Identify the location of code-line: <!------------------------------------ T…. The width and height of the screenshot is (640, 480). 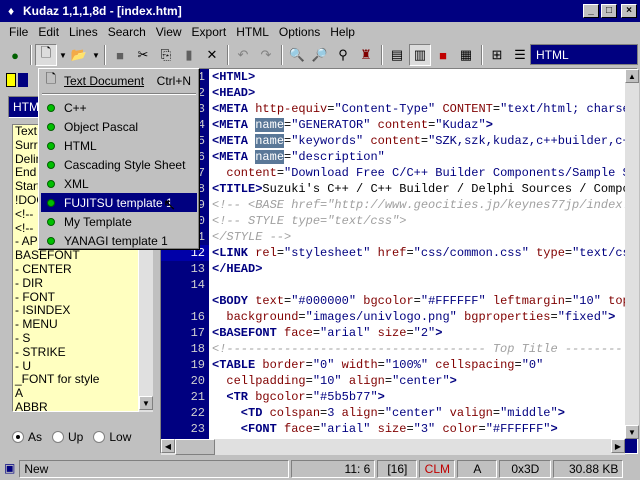
(418, 349).